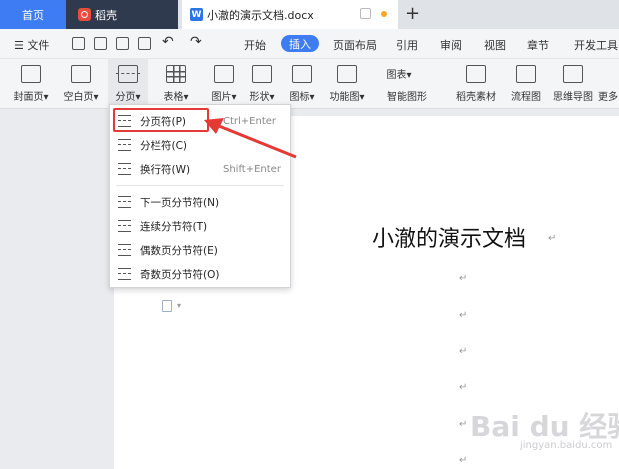  What do you see at coordinates (252, 169) in the screenshot?
I see `menu-item-shortcut: Shift+Enter` at bounding box center [252, 169].